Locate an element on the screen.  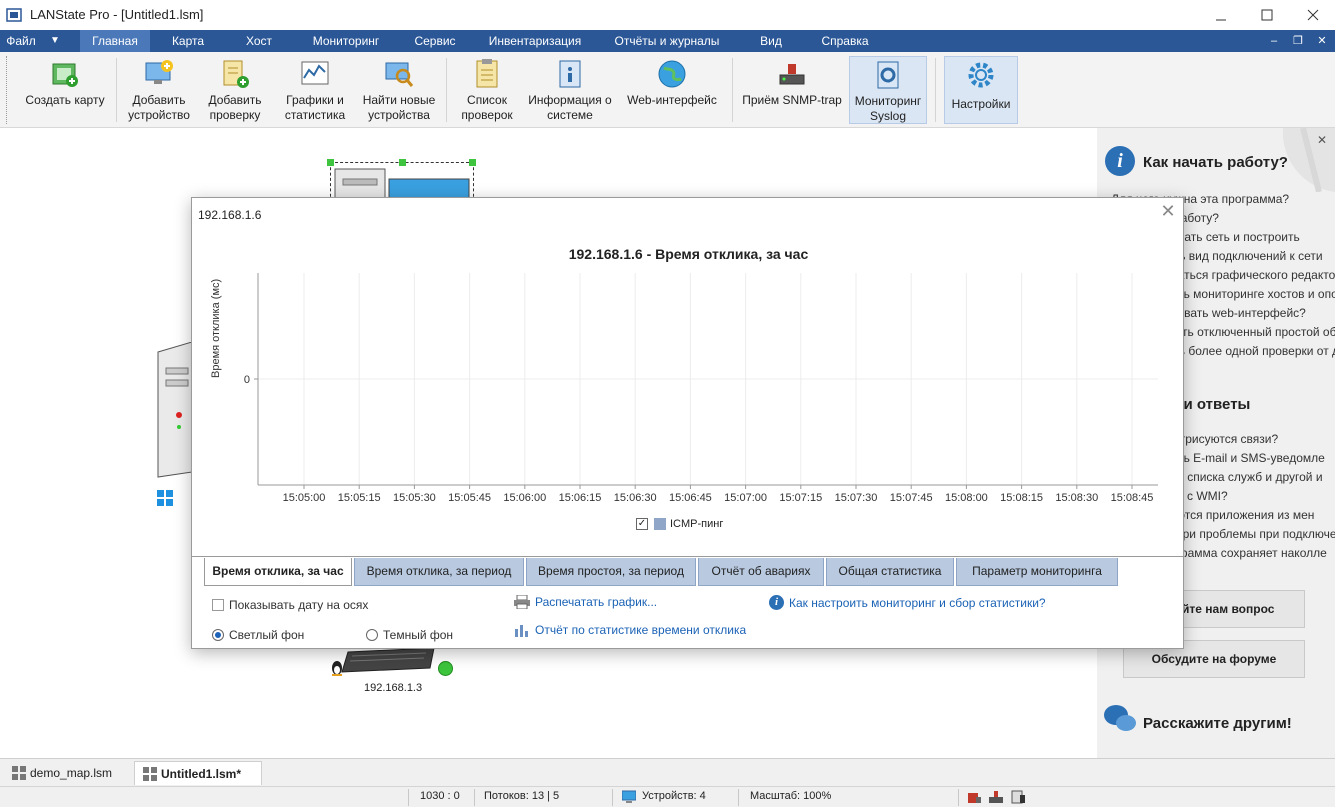
ribbon-label: Web-интерфейс is located at coordinates (672, 100).